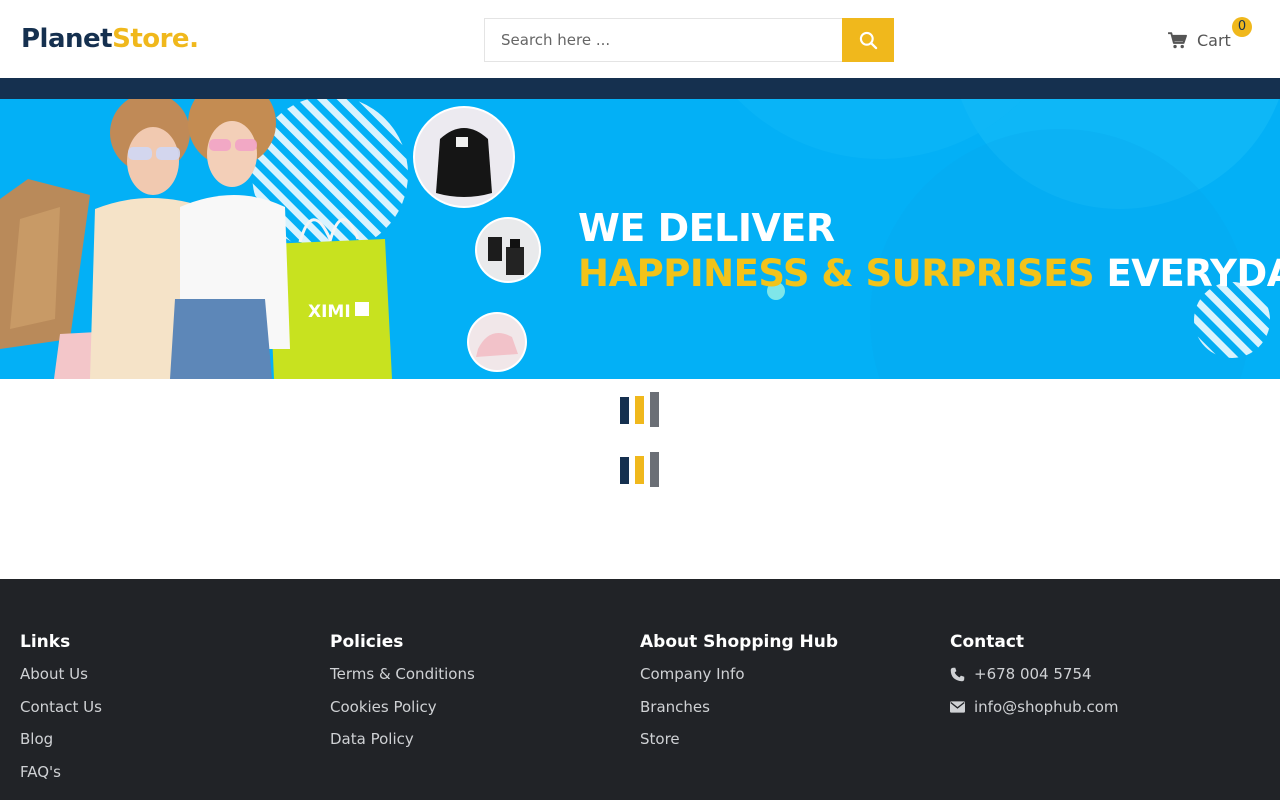 Image resolution: width=1280 pixels, height=800 pixels. I want to click on banner-line-1: WE DELIVER, so click(706, 228).